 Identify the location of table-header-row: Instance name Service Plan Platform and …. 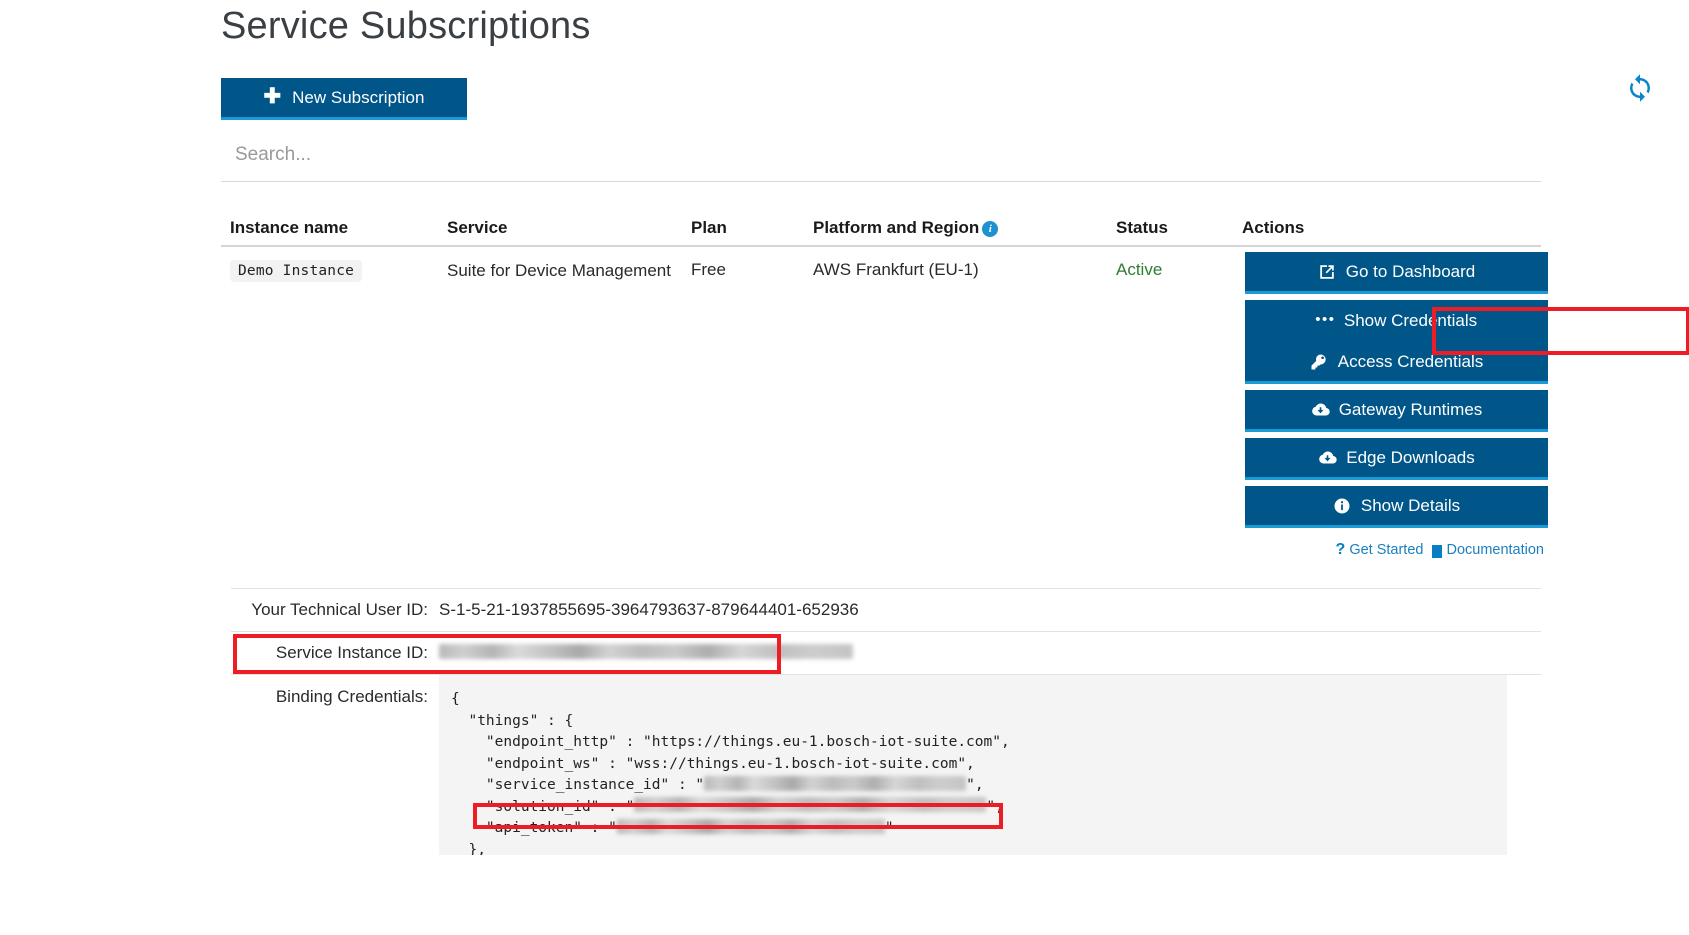
(881, 223).